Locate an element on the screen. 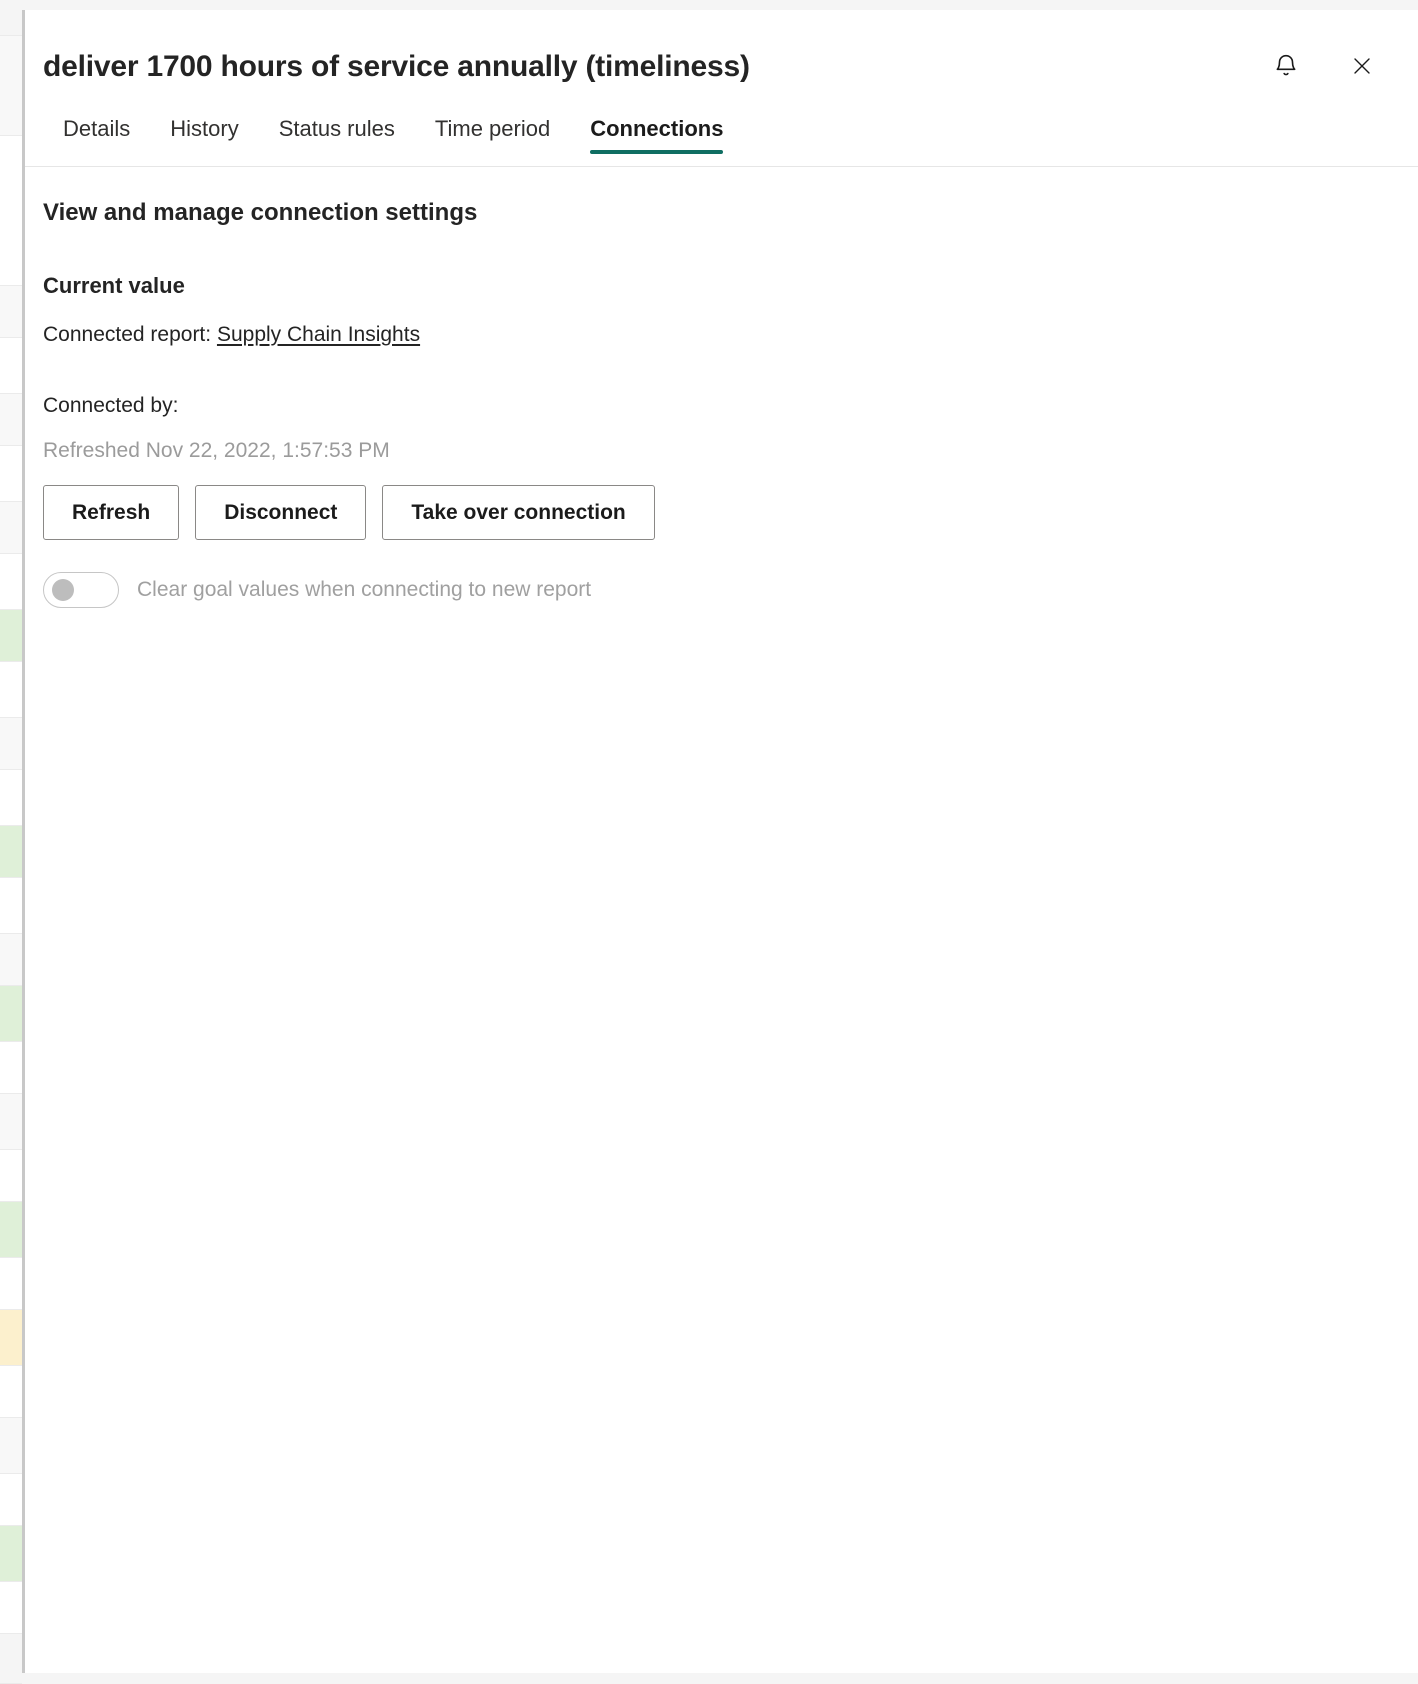 The width and height of the screenshot is (1418, 1684). connection-action-buttons: Refresh Disconnect Take over connection is located at coordinates (710, 513).